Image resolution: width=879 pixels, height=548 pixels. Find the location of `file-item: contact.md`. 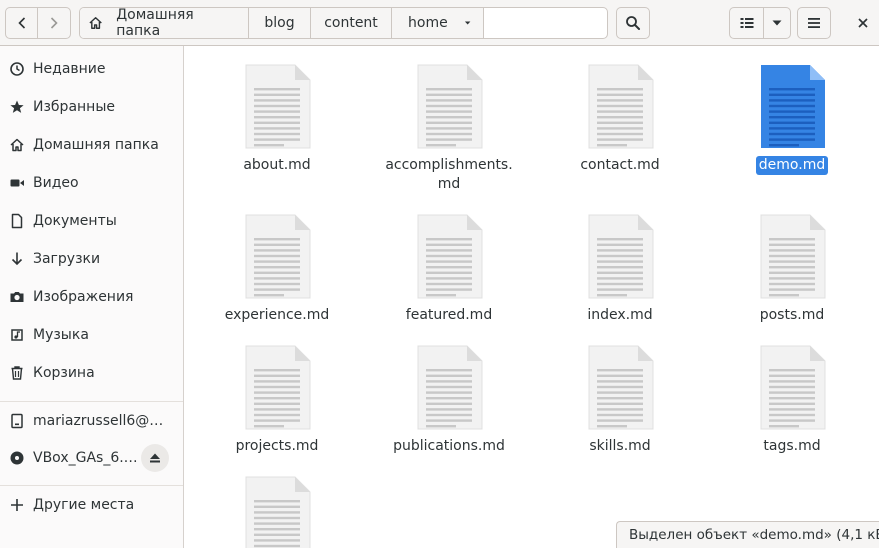

file-item: contact.md is located at coordinates (620, 119).